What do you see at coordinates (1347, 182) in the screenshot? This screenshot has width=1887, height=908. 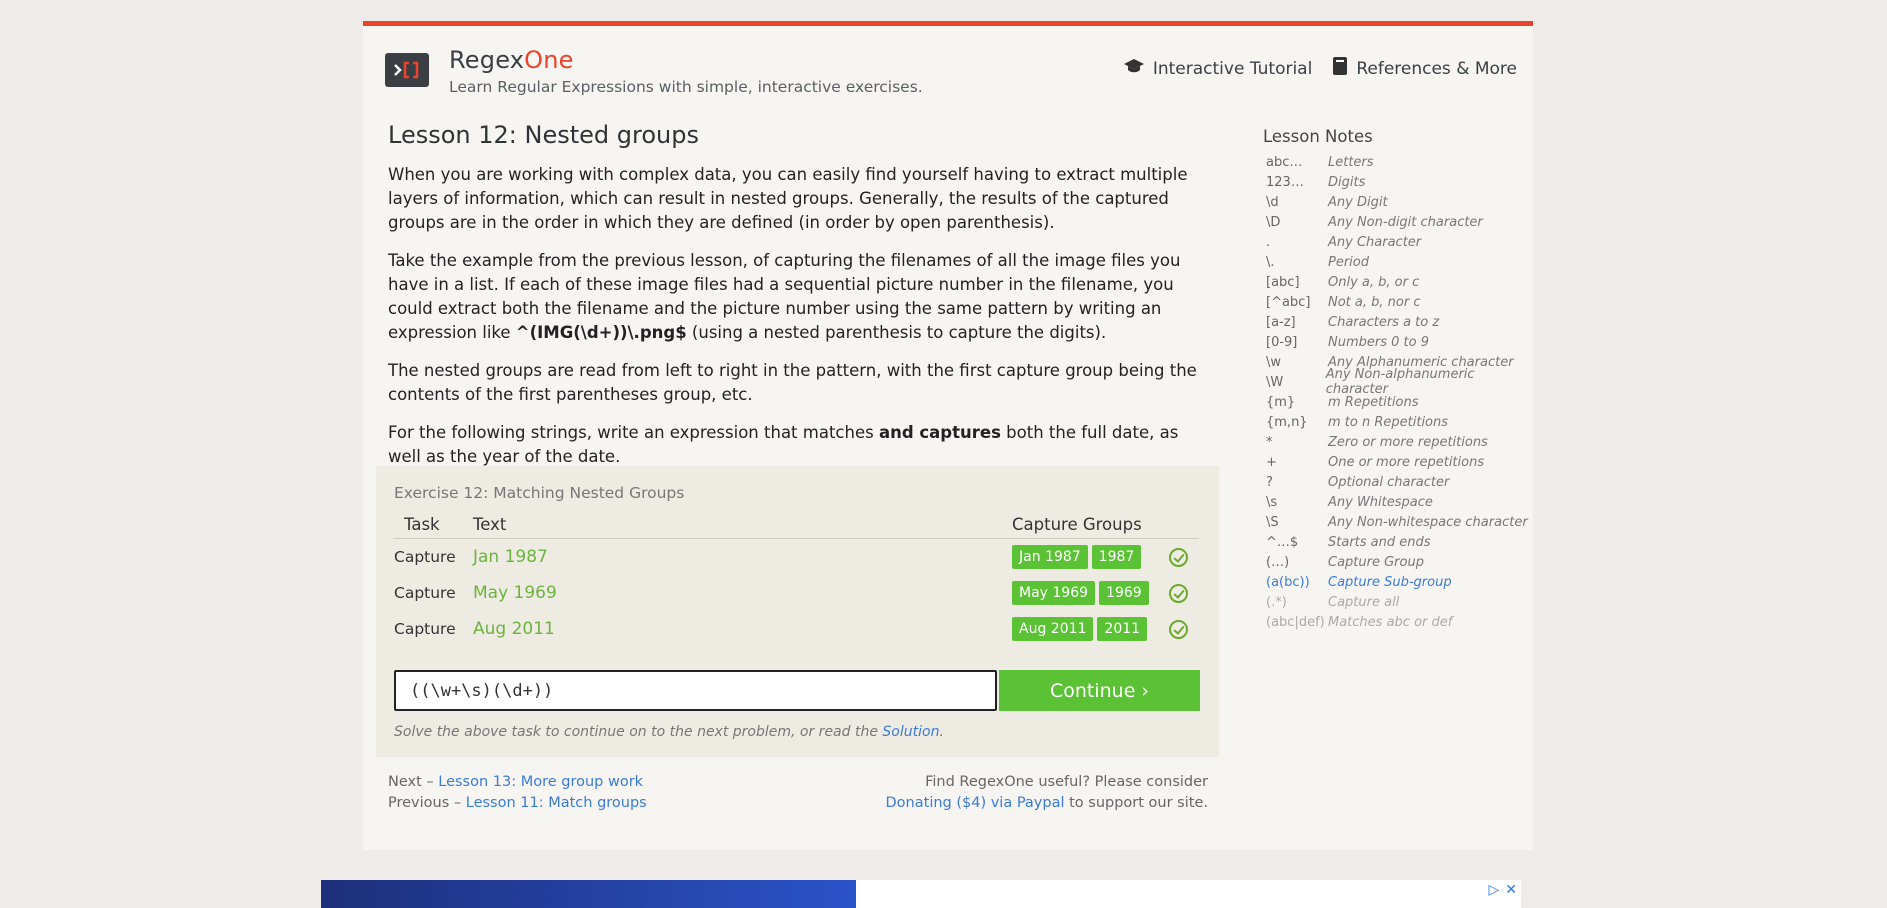 I see `note-description: Digits` at bounding box center [1347, 182].